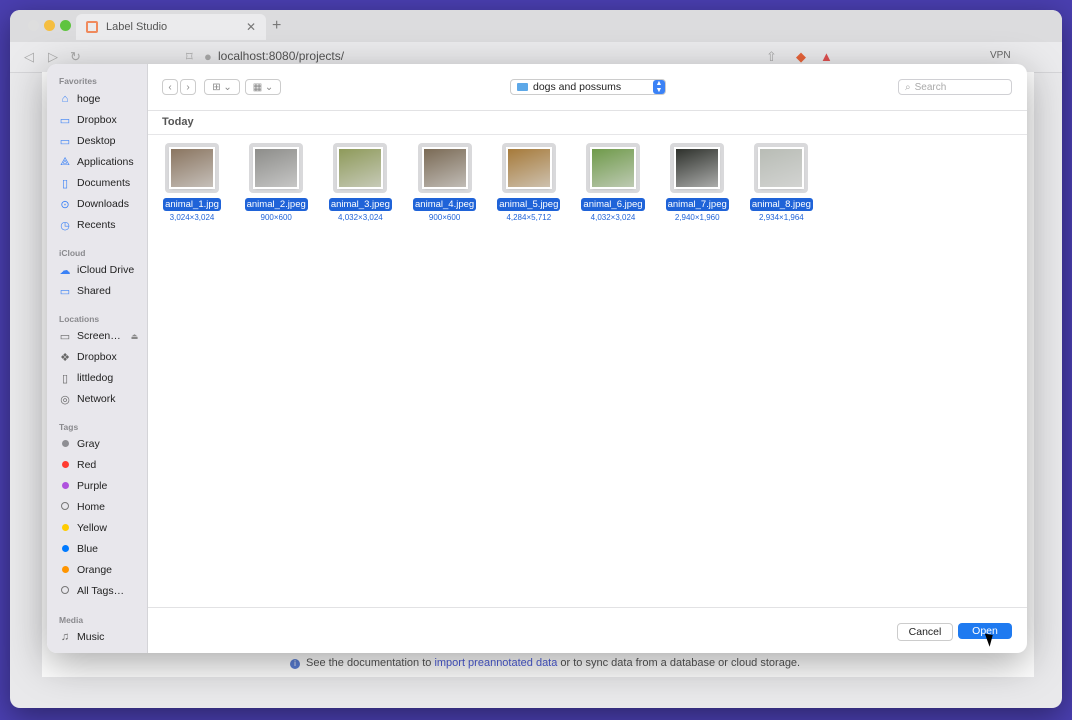  Describe the element at coordinates (101, 549) in the screenshot. I see `sidebar-item-tags: Blue` at that location.